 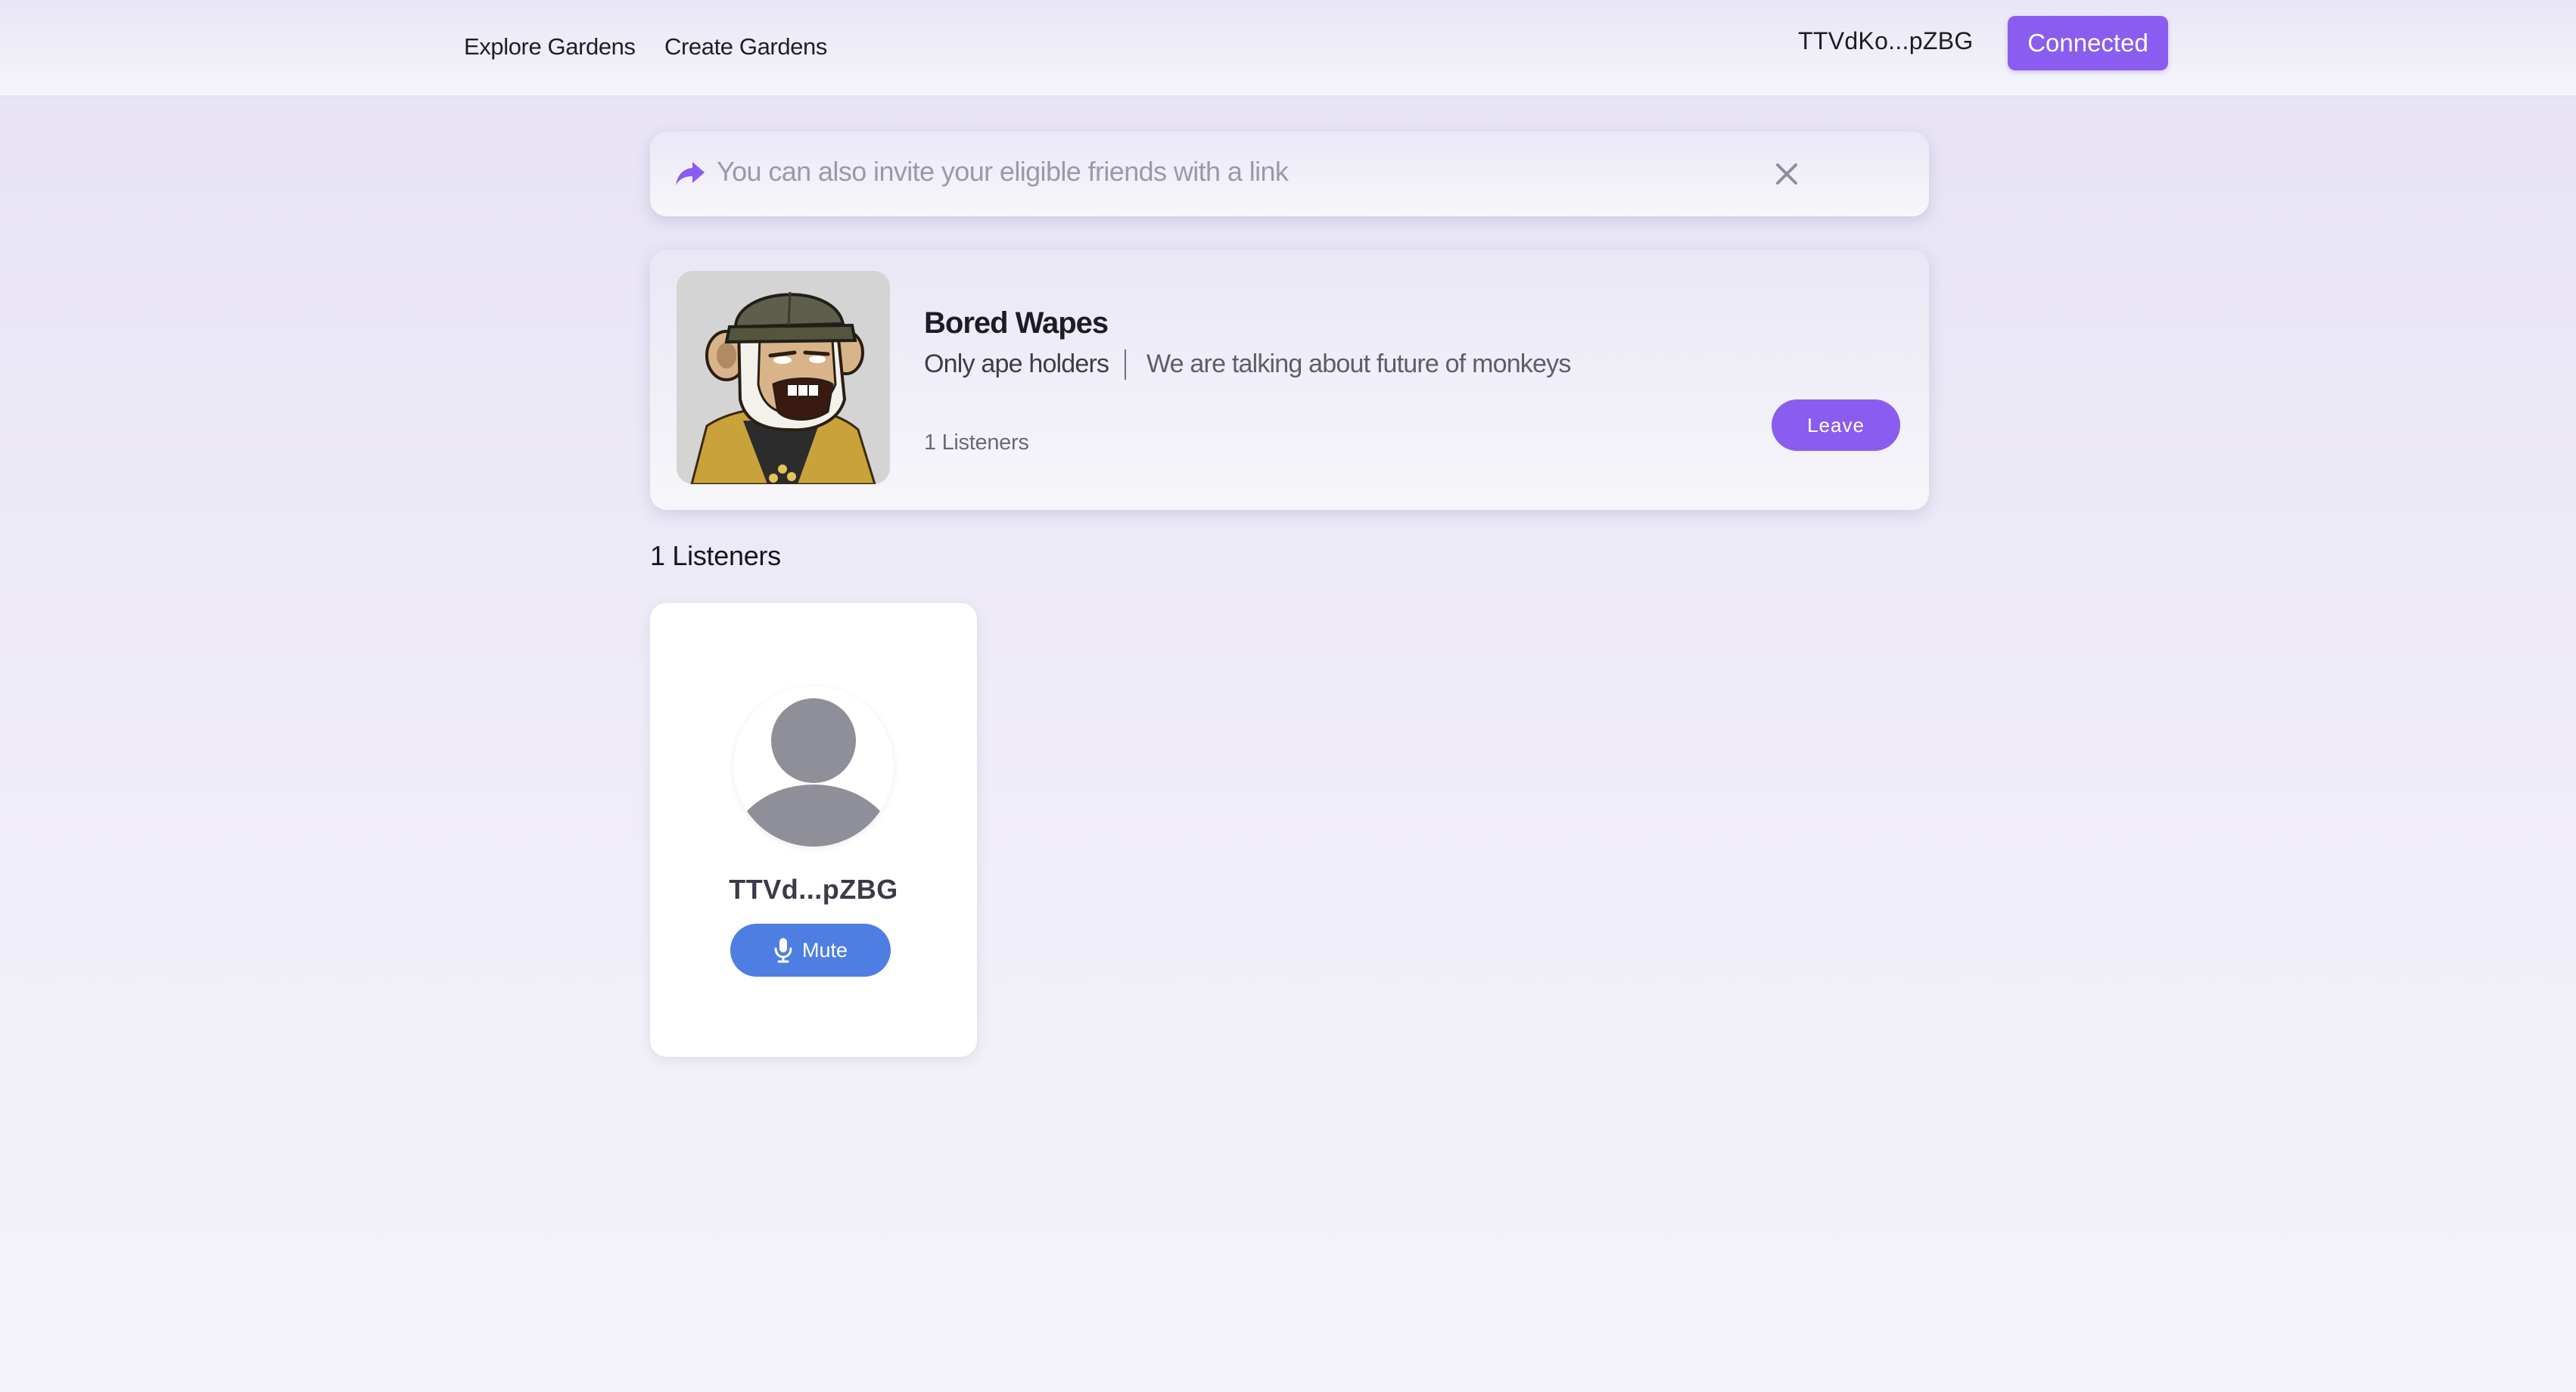 What do you see at coordinates (690, 173) in the screenshot?
I see `share-icon` at bounding box center [690, 173].